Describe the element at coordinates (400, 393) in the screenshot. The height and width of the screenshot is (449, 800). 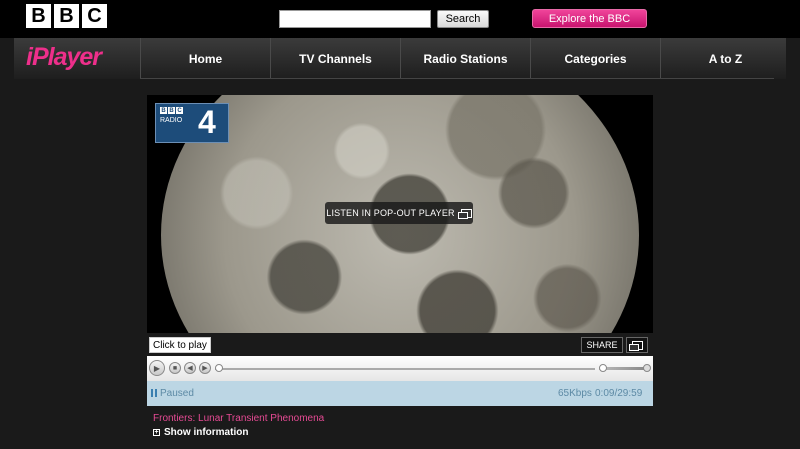
I see `player-status-bar: Paused 65Kbps 0:09/29:59` at that location.